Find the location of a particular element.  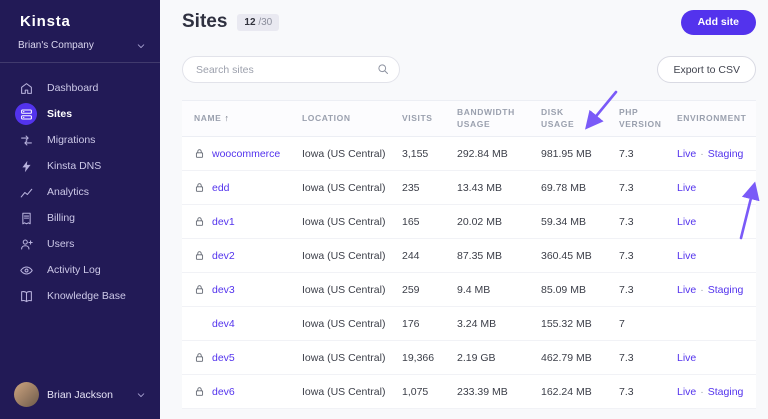

site-name-link: woocommerce is located at coordinates (246, 154).